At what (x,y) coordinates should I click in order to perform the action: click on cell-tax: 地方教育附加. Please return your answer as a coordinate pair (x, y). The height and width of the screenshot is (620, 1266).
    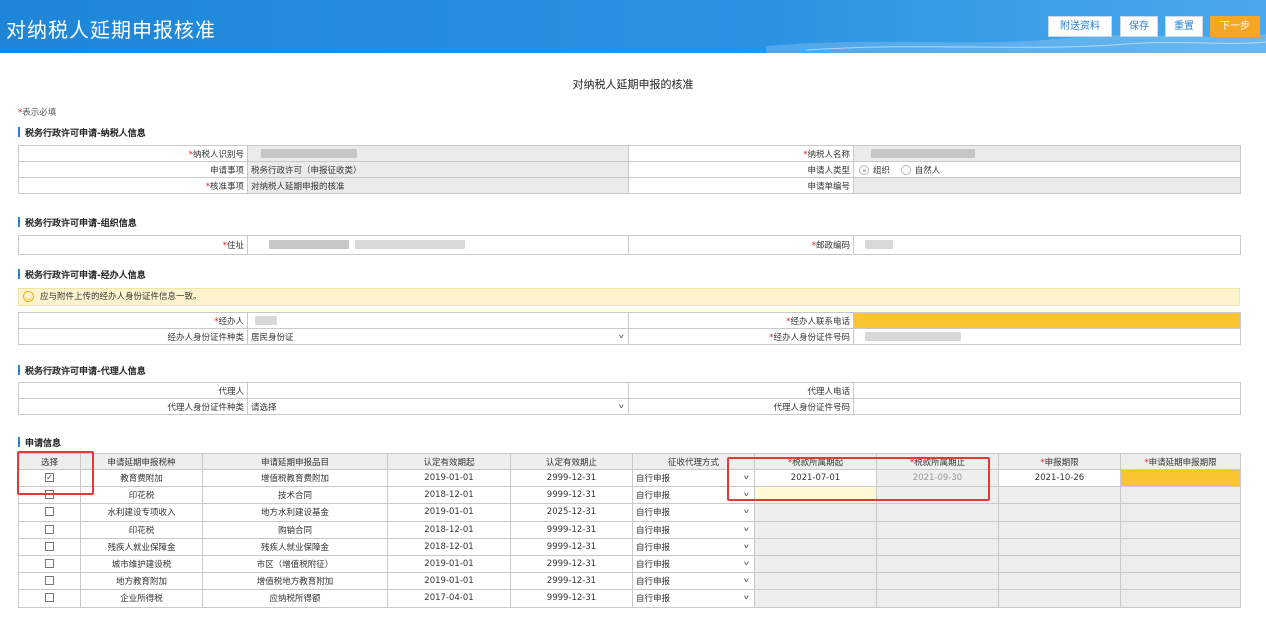
    Looking at the image, I should click on (141, 581).